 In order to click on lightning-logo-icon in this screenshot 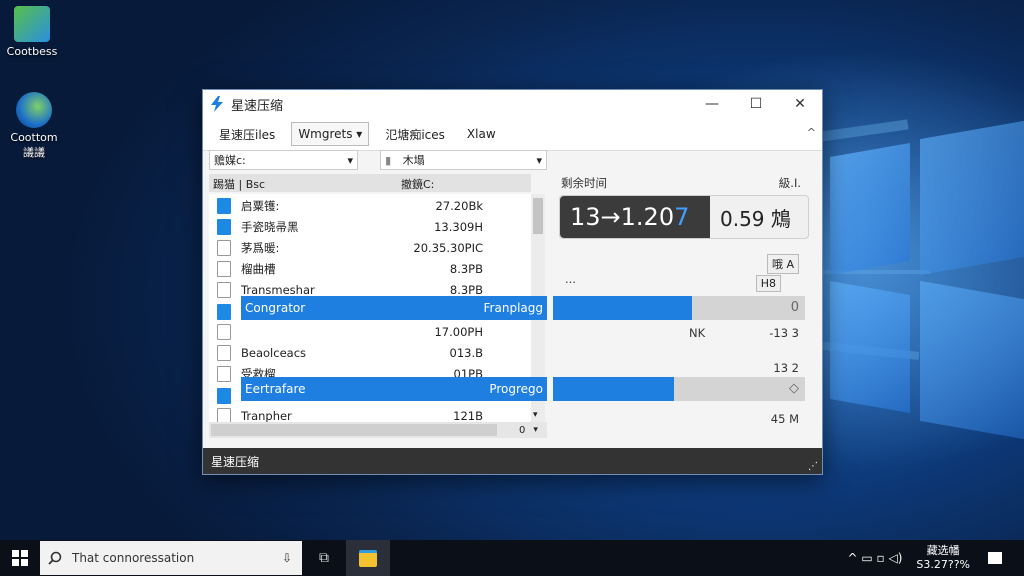, I will do `click(217, 104)`.